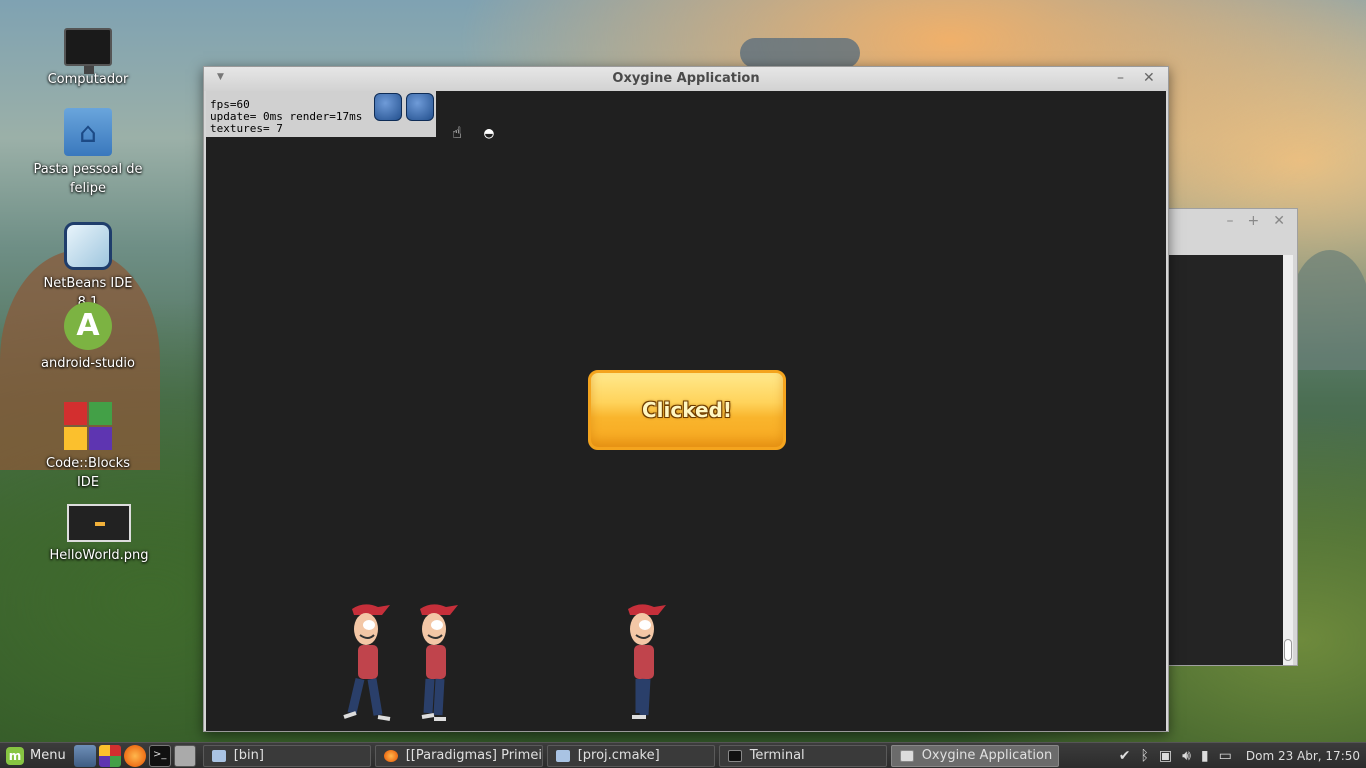 This screenshot has width=1366, height=768. I want to click on codeblocks-icon, so click(88, 426).